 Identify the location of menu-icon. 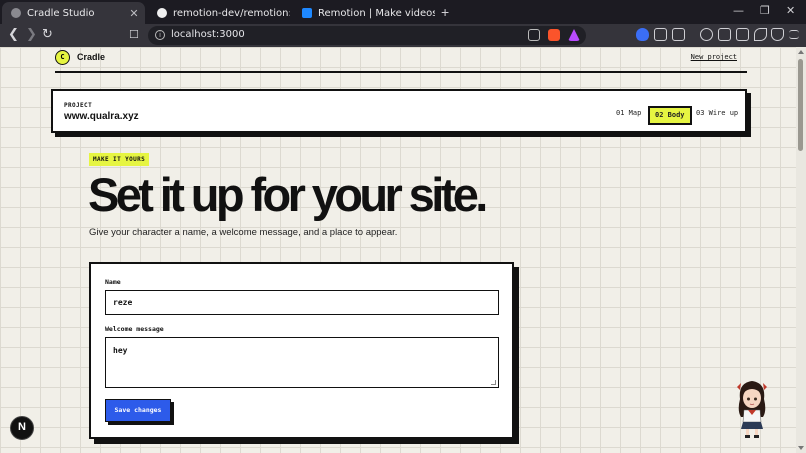
(794, 34).